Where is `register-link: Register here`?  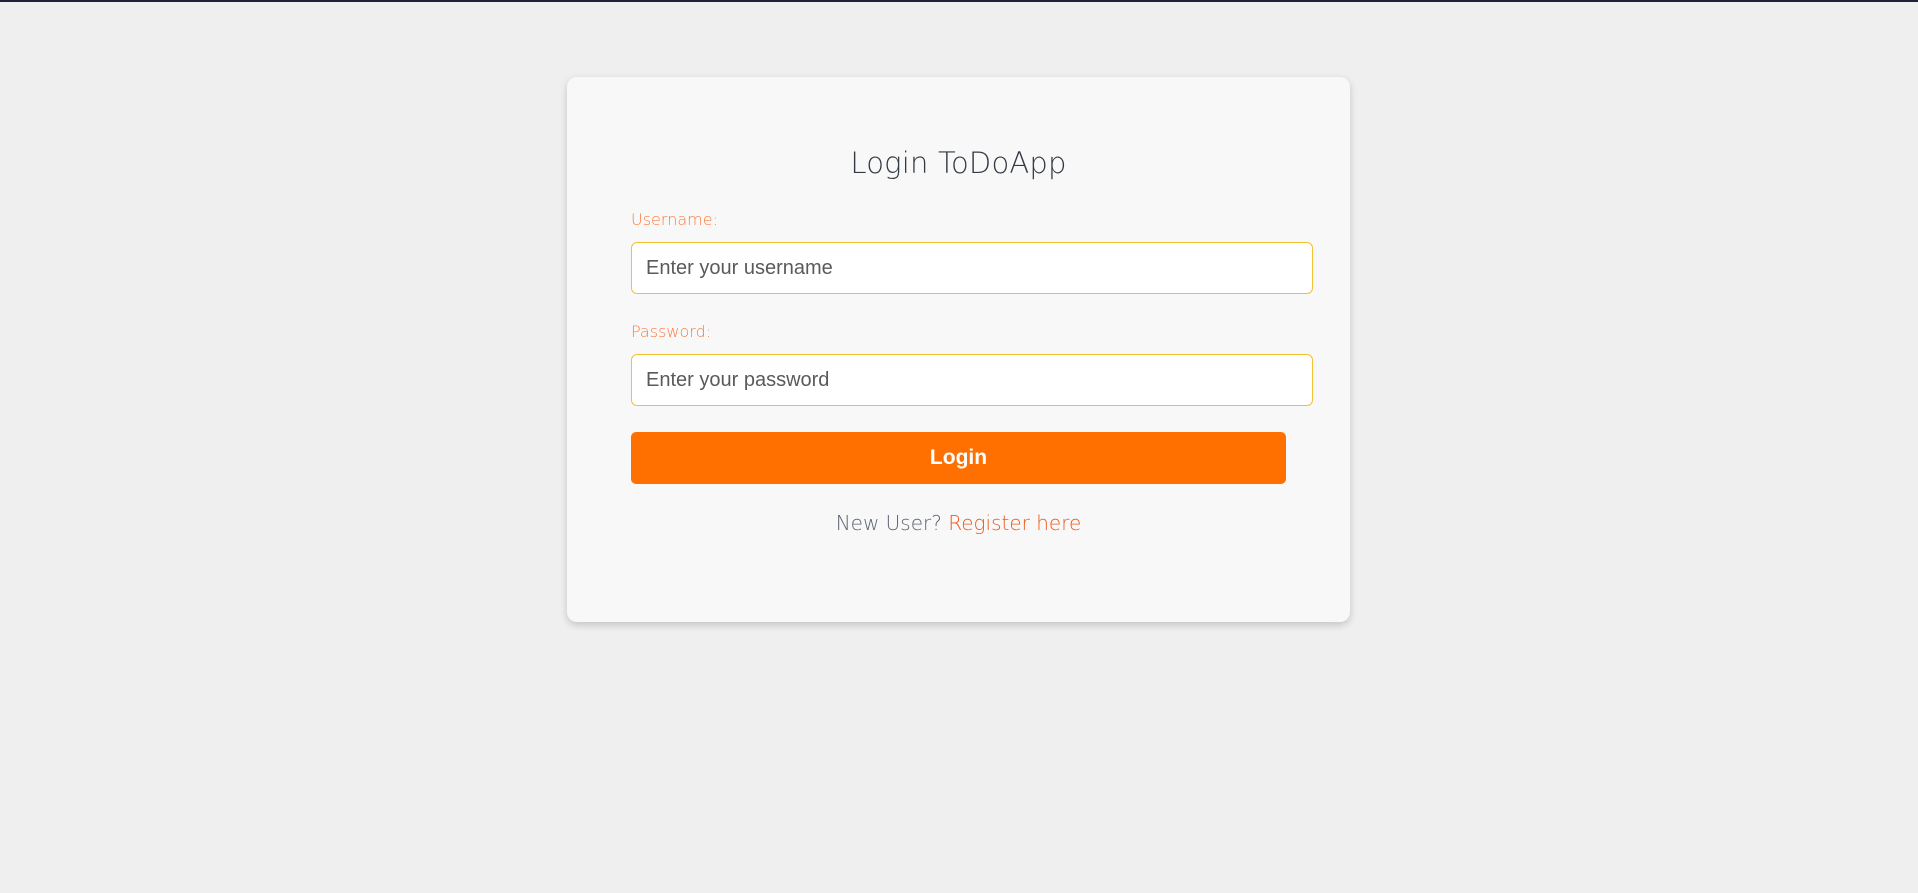
register-link: Register here is located at coordinates (1014, 523).